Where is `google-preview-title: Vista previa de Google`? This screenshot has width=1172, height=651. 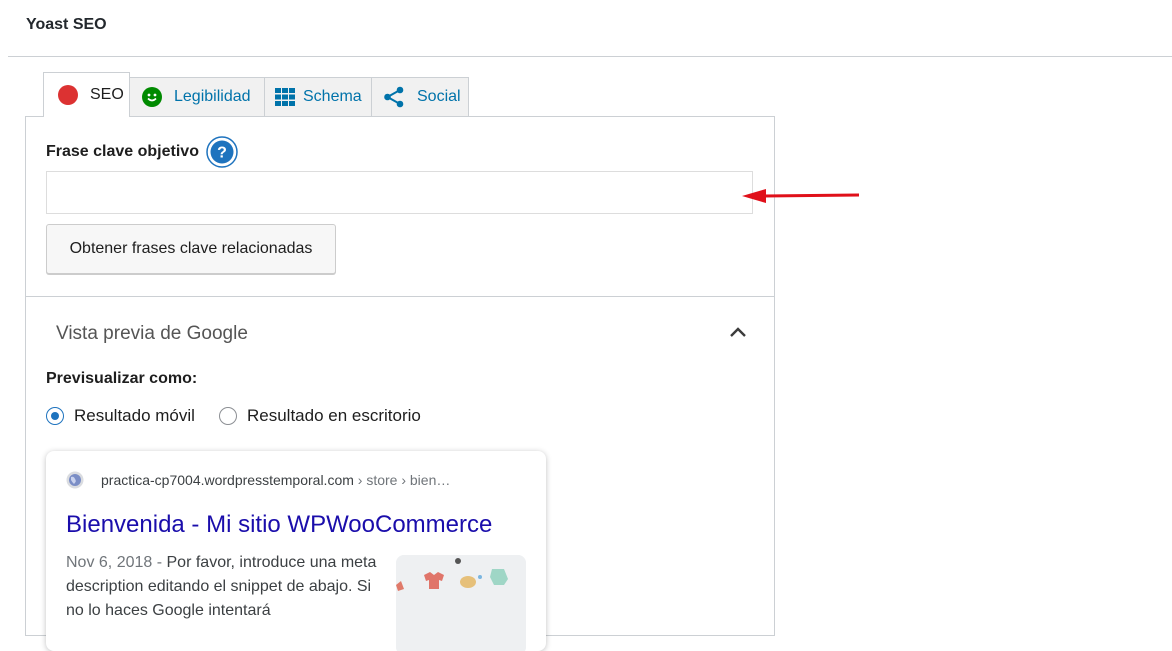 google-preview-title: Vista previa de Google is located at coordinates (152, 333).